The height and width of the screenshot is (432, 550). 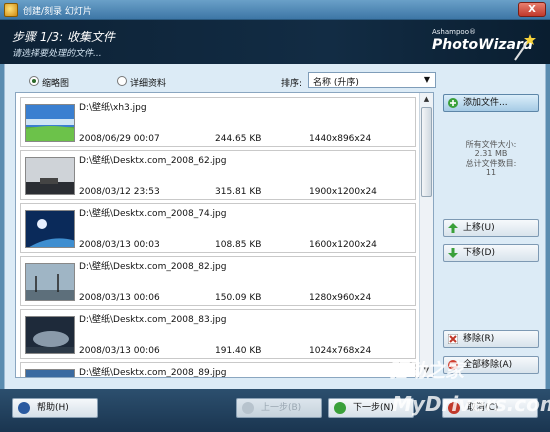 I want to click on list-item: D:\壁纸\Desktx.com_2008_89.jpg, so click(x=218, y=370).